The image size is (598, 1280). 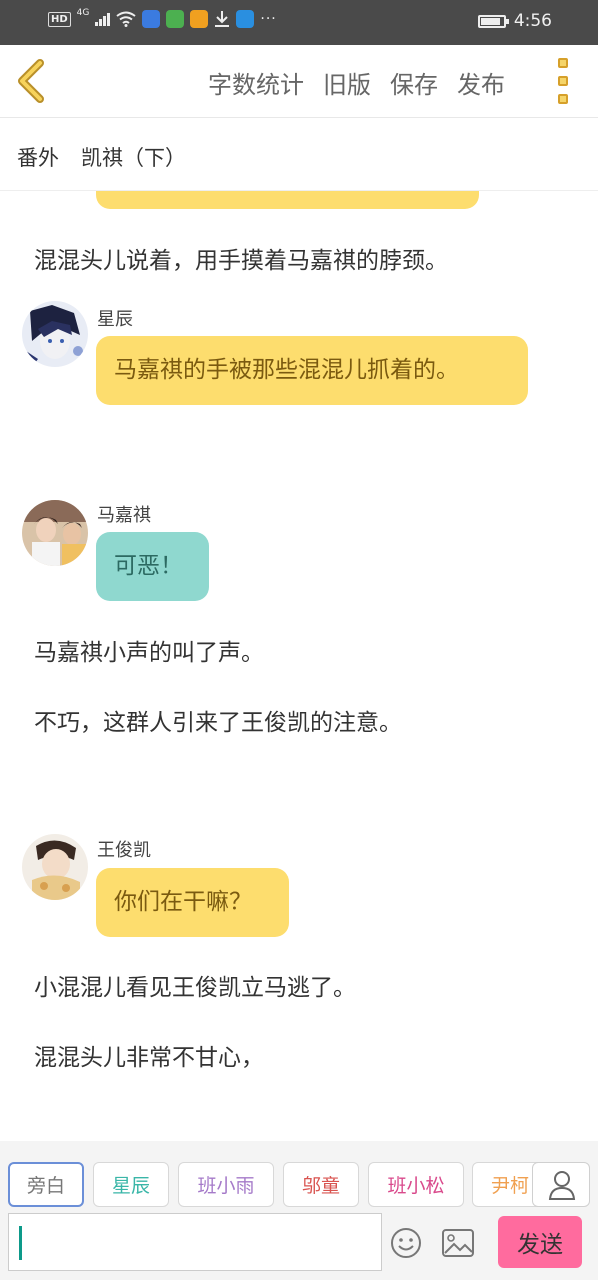 I want to click on word-count-button: 字数统计, so click(x=256, y=82).